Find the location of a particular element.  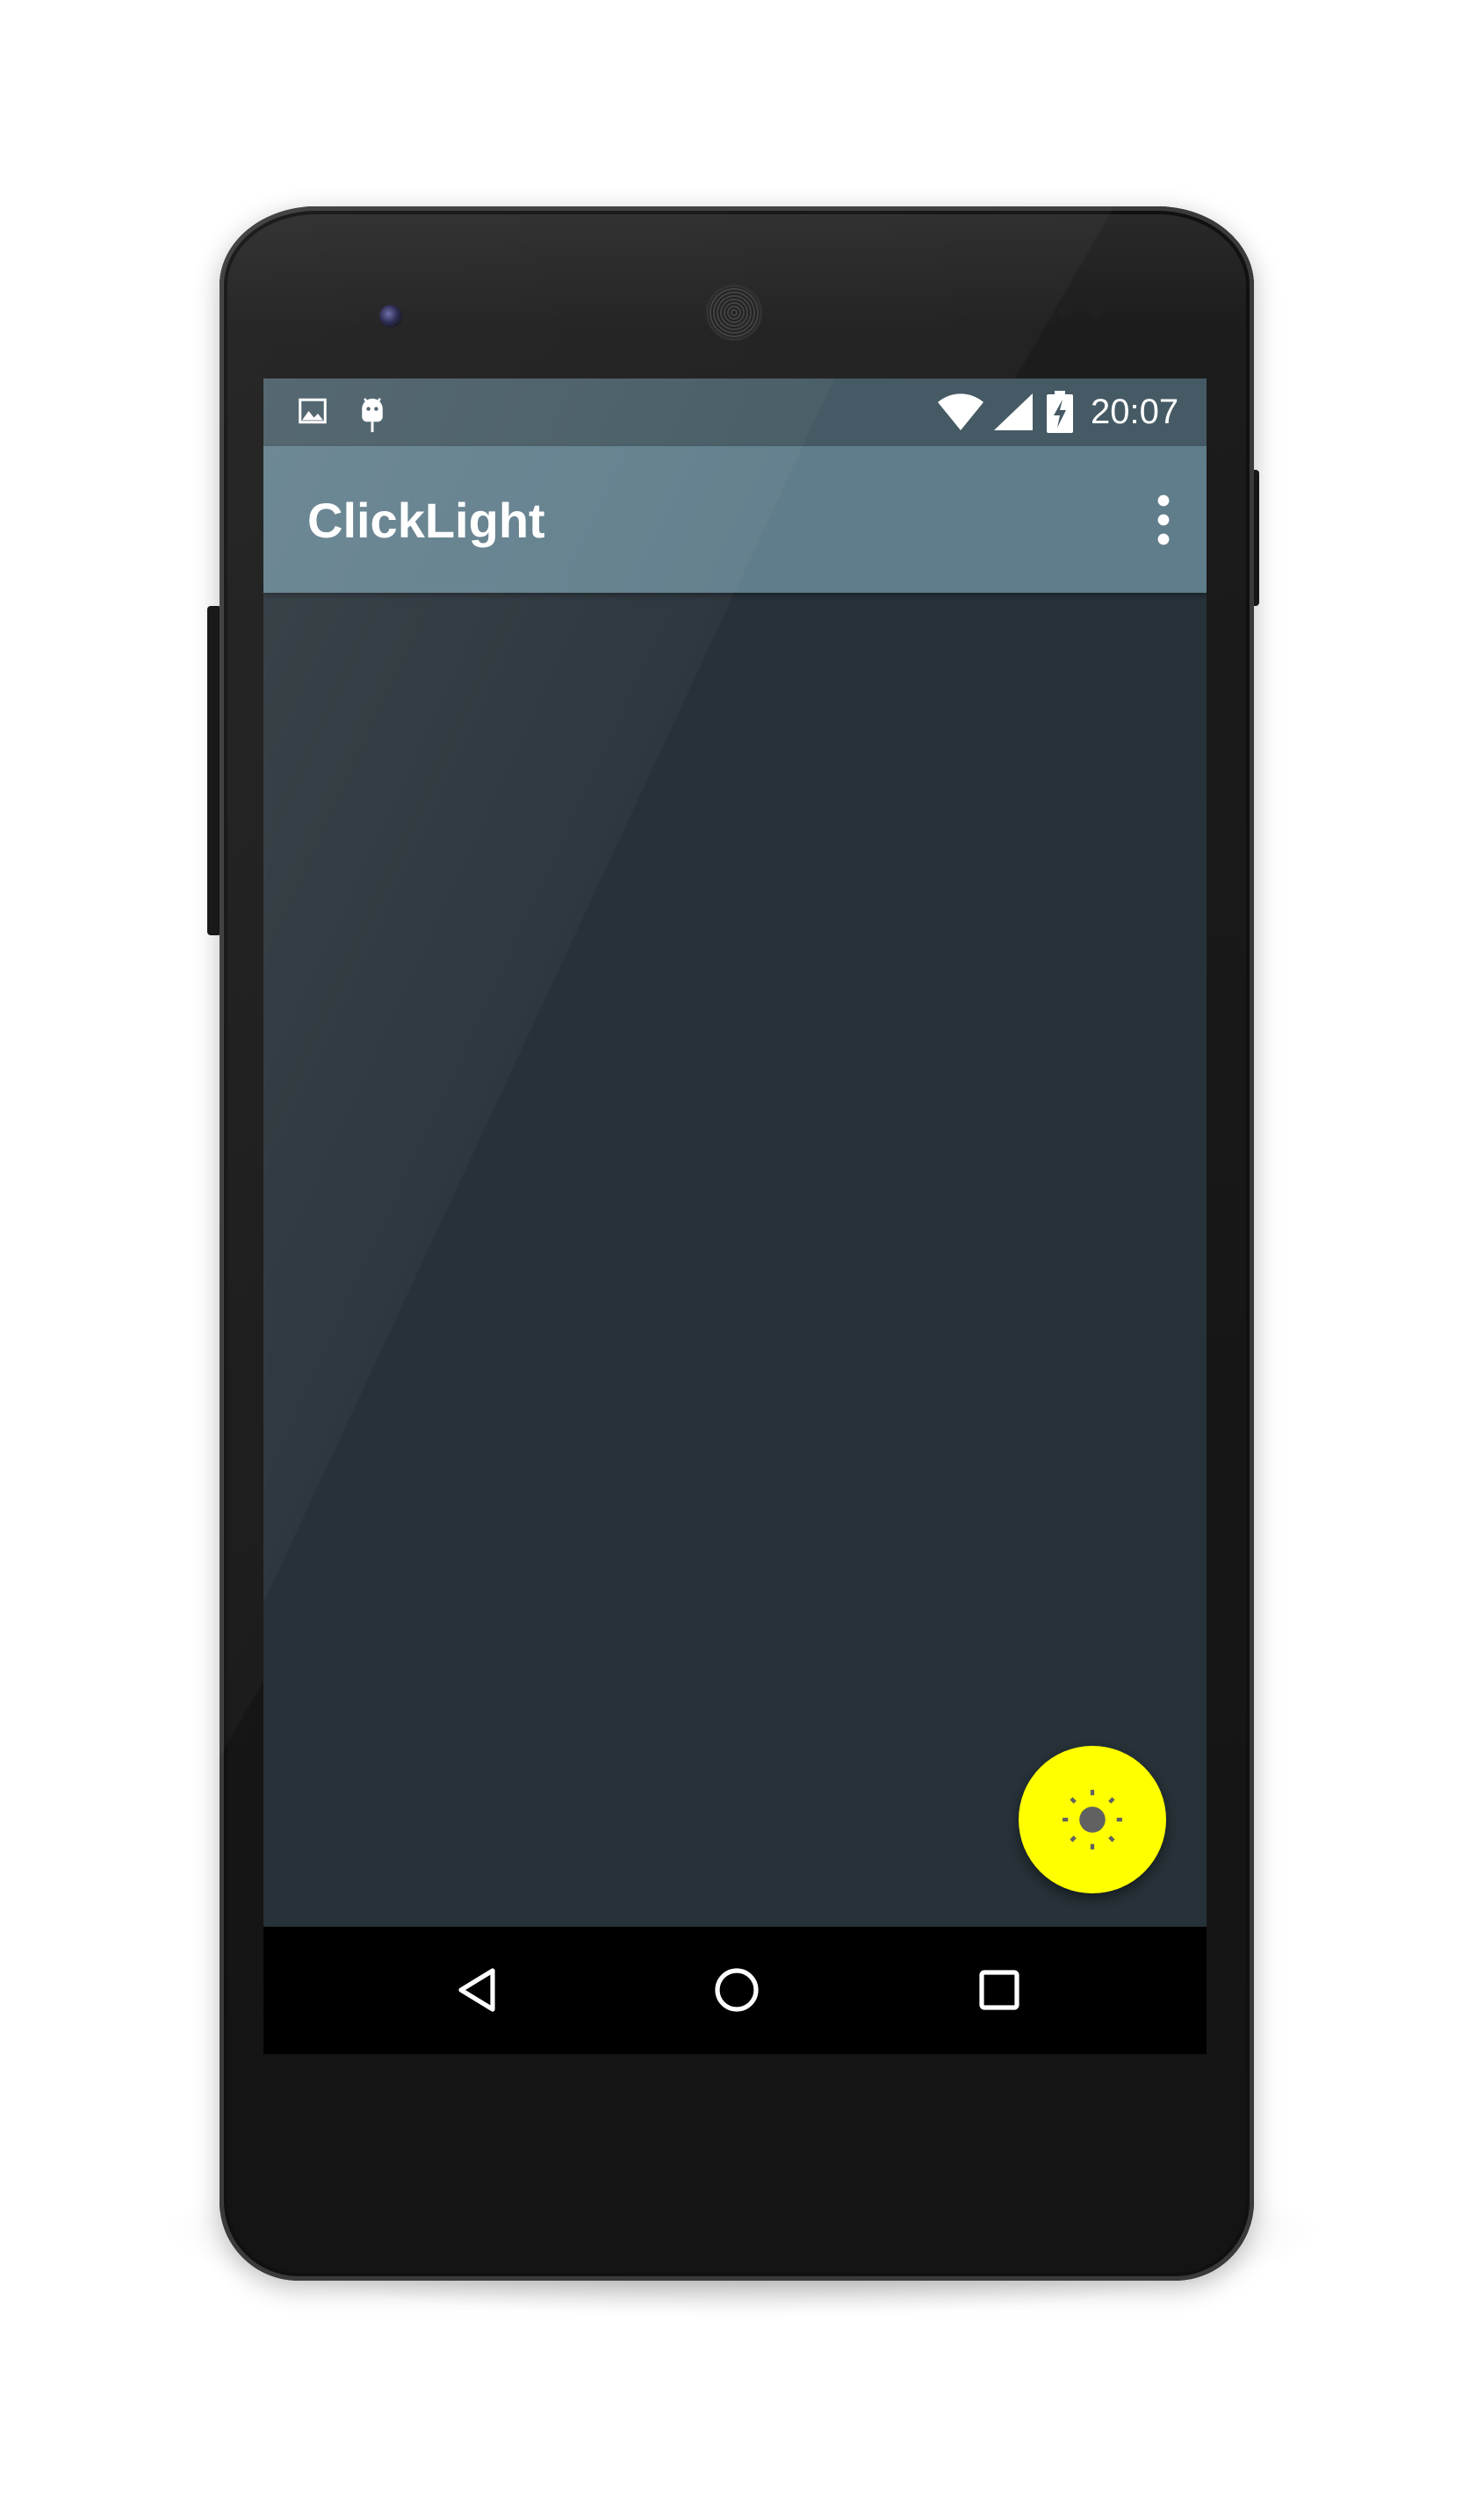

back-icon is located at coordinates (478, 1990).